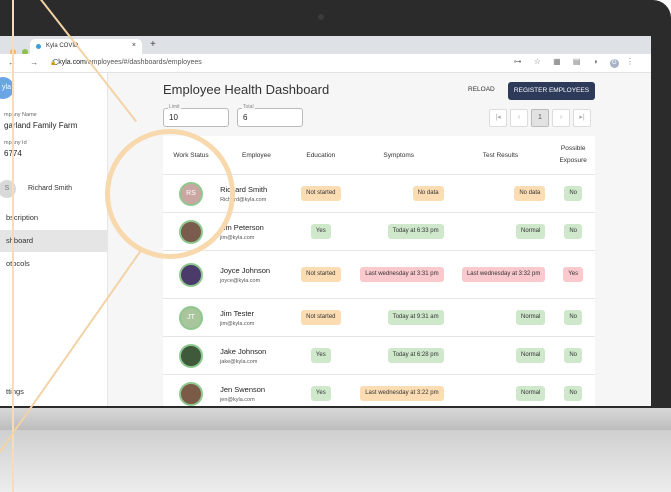 The image size is (671, 492). I want to click on sidebar-item-dashboard: shboard, so click(53, 241).